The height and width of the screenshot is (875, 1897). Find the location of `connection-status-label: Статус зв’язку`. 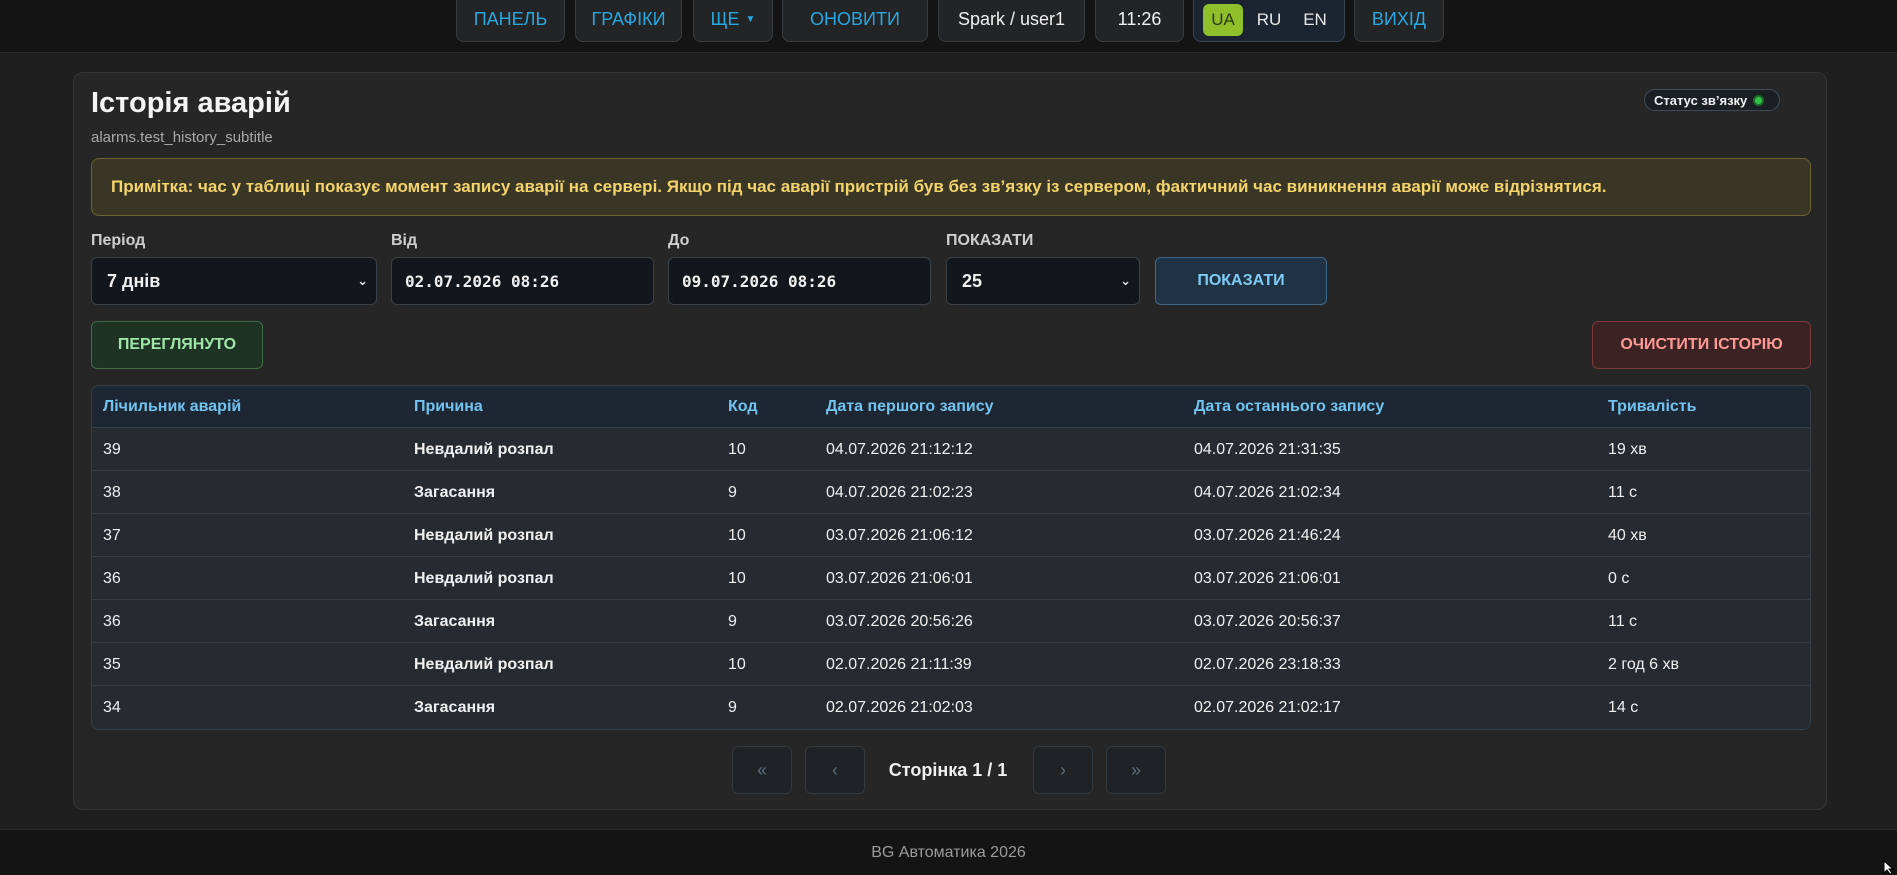

connection-status-label: Статус зв’язку is located at coordinates (1701, 100).